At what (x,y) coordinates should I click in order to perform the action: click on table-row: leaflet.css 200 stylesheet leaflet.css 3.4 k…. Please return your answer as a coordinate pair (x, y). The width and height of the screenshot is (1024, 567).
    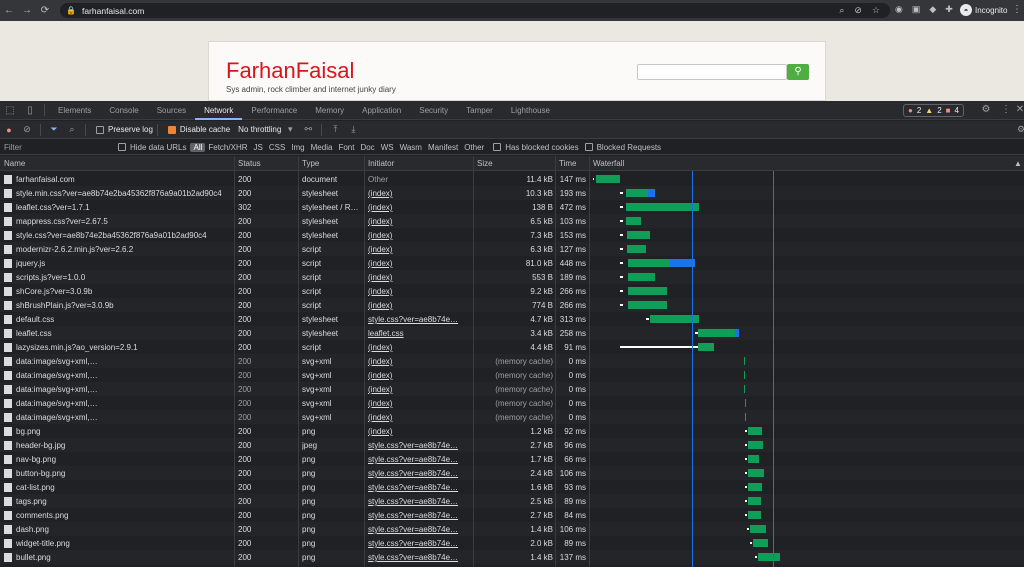
    Looking at the image, I should click on (512, 333).